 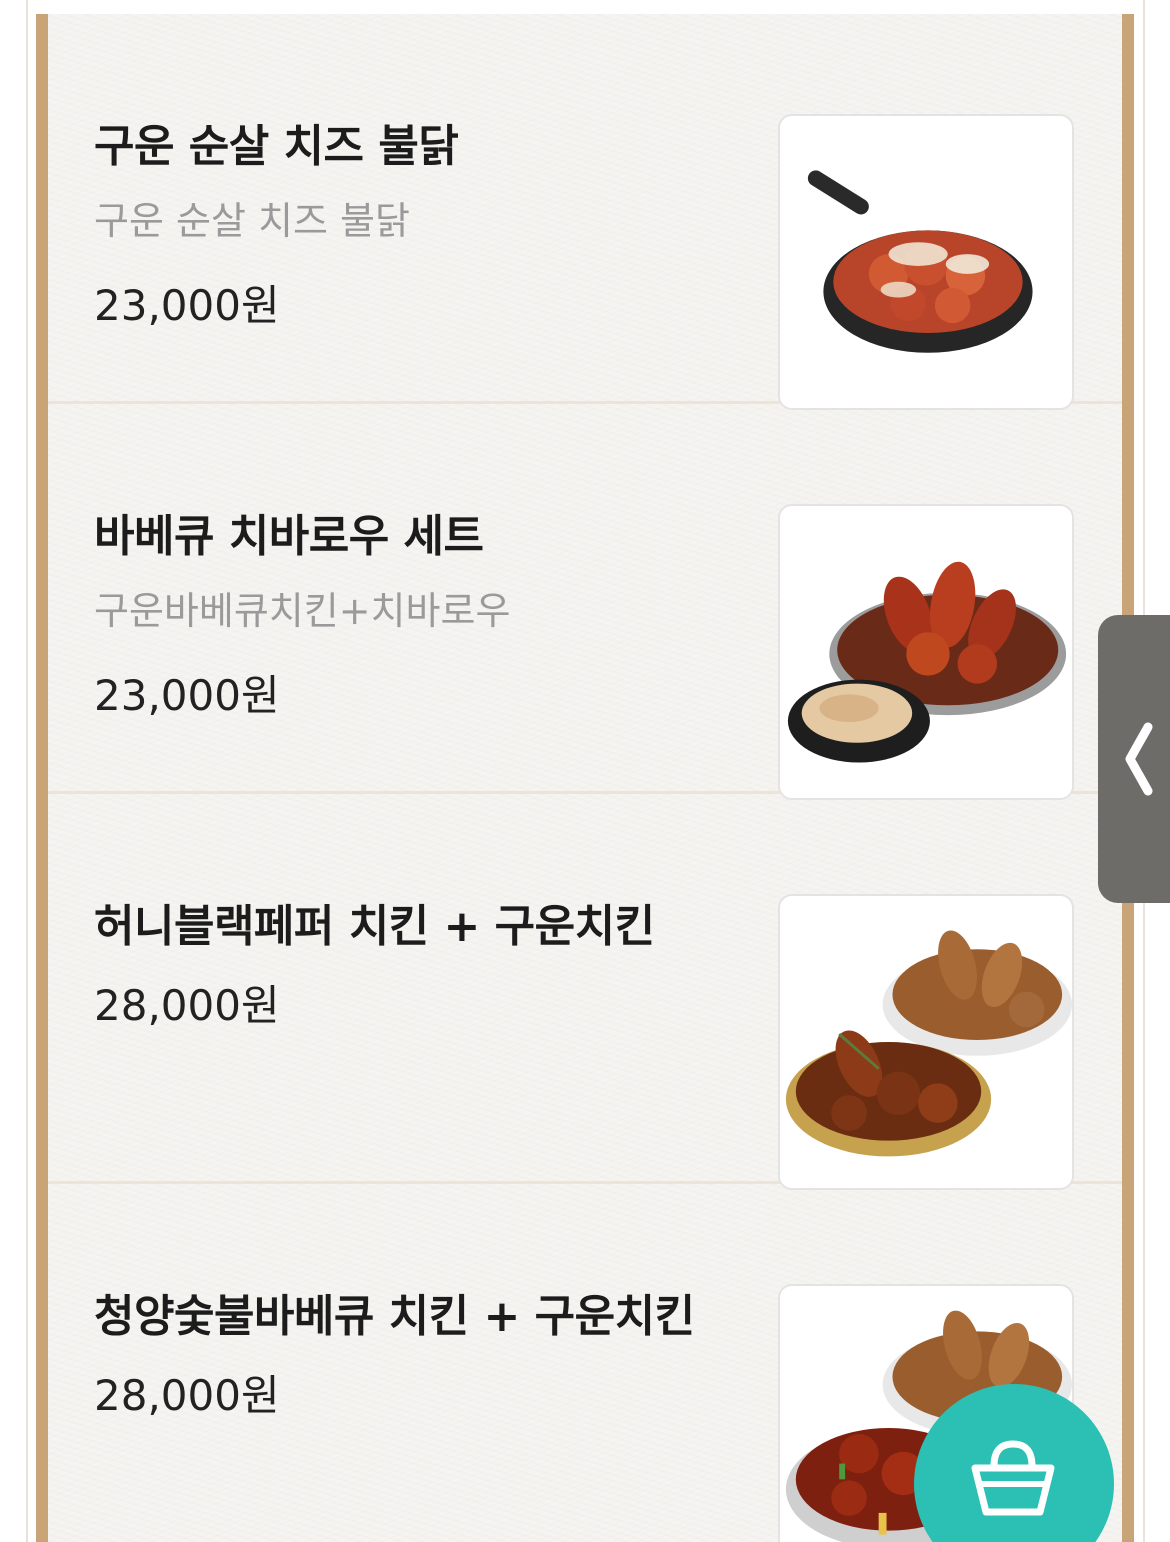 I want to click on menu-item-name: 바베큐 치바로우 세트, so click(x=289, y=536).